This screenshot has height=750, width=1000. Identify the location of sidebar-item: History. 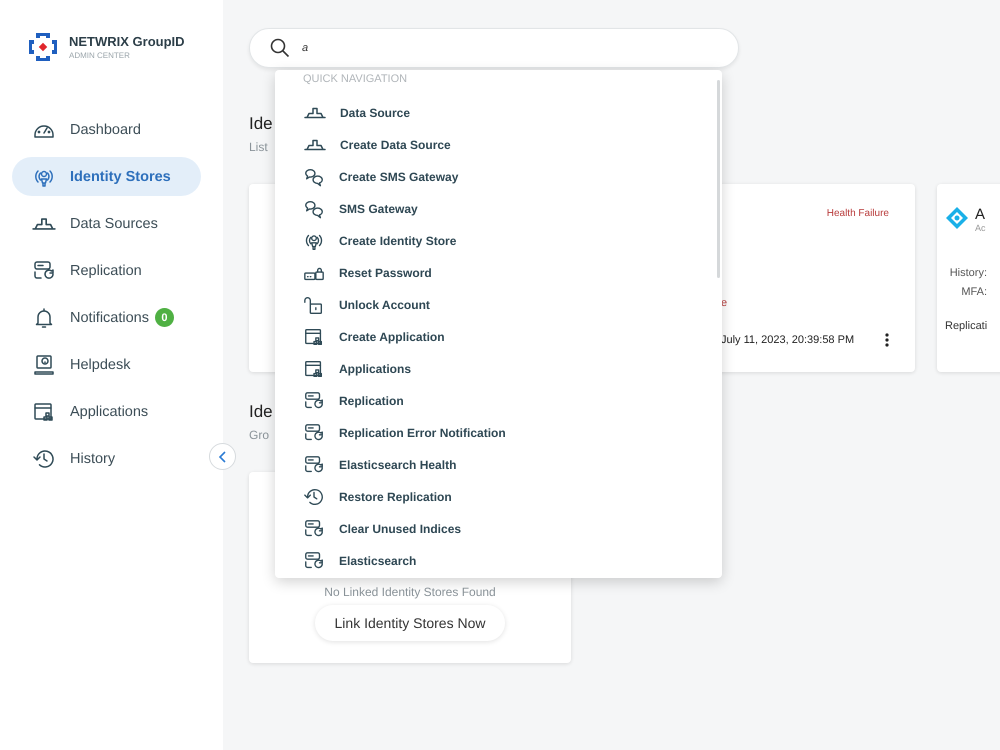
(106, 458).